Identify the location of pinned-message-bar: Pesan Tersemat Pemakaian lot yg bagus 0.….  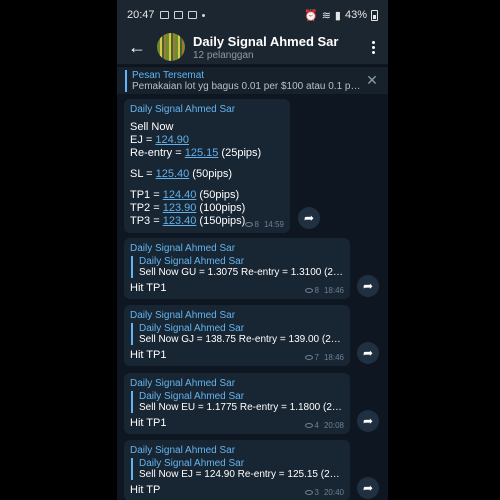
(252, 80).